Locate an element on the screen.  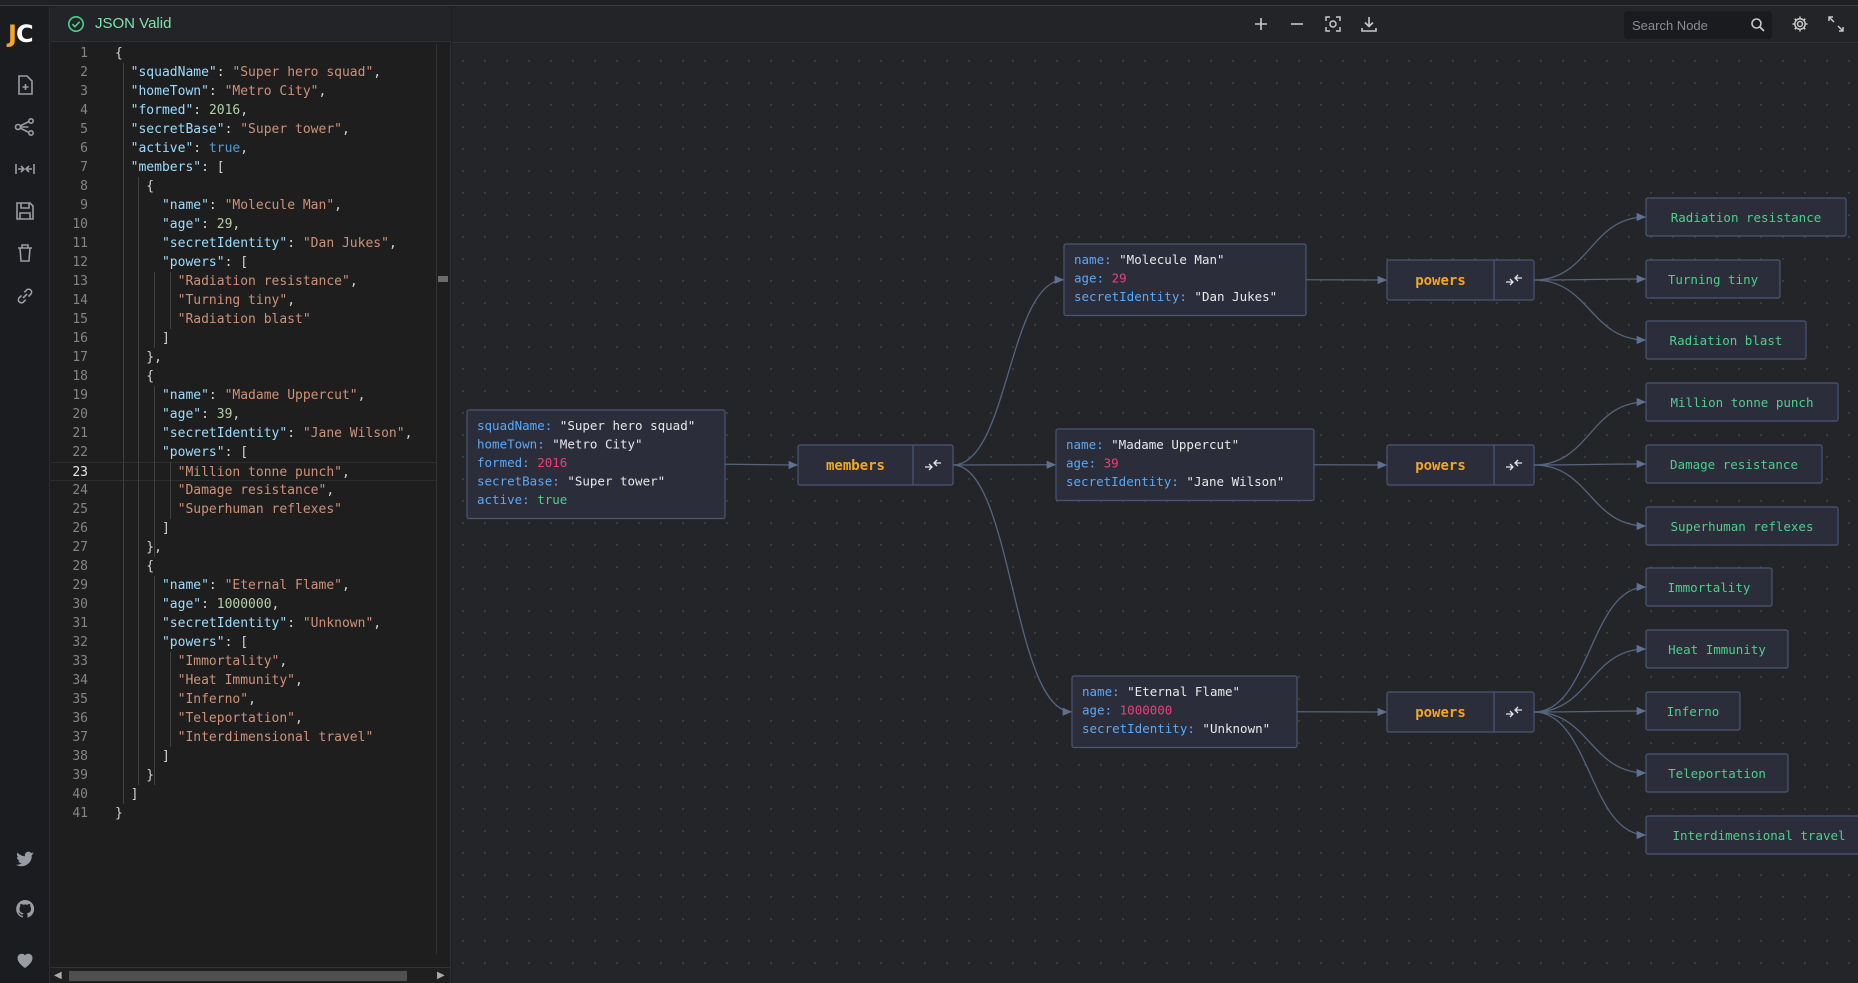
code-line: 32 "powers": [ is located at coordinates (243, 642).